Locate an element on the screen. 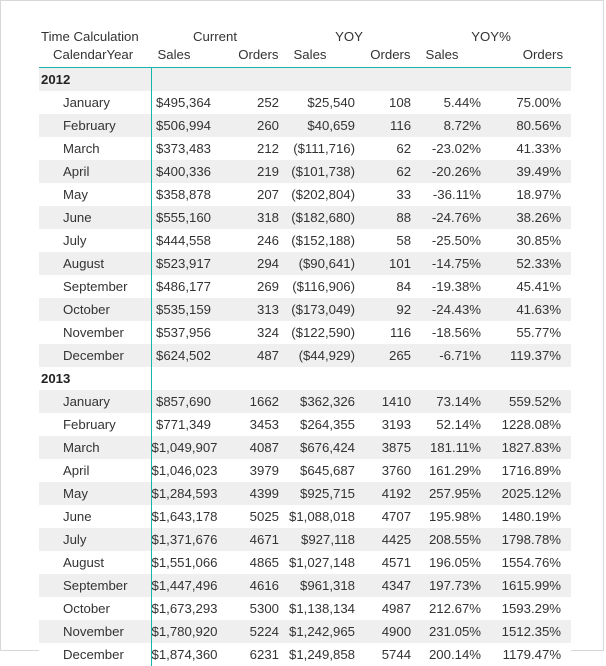  cell-yoy-percent-sales: -14.75% is located at coordinates (455, 263).